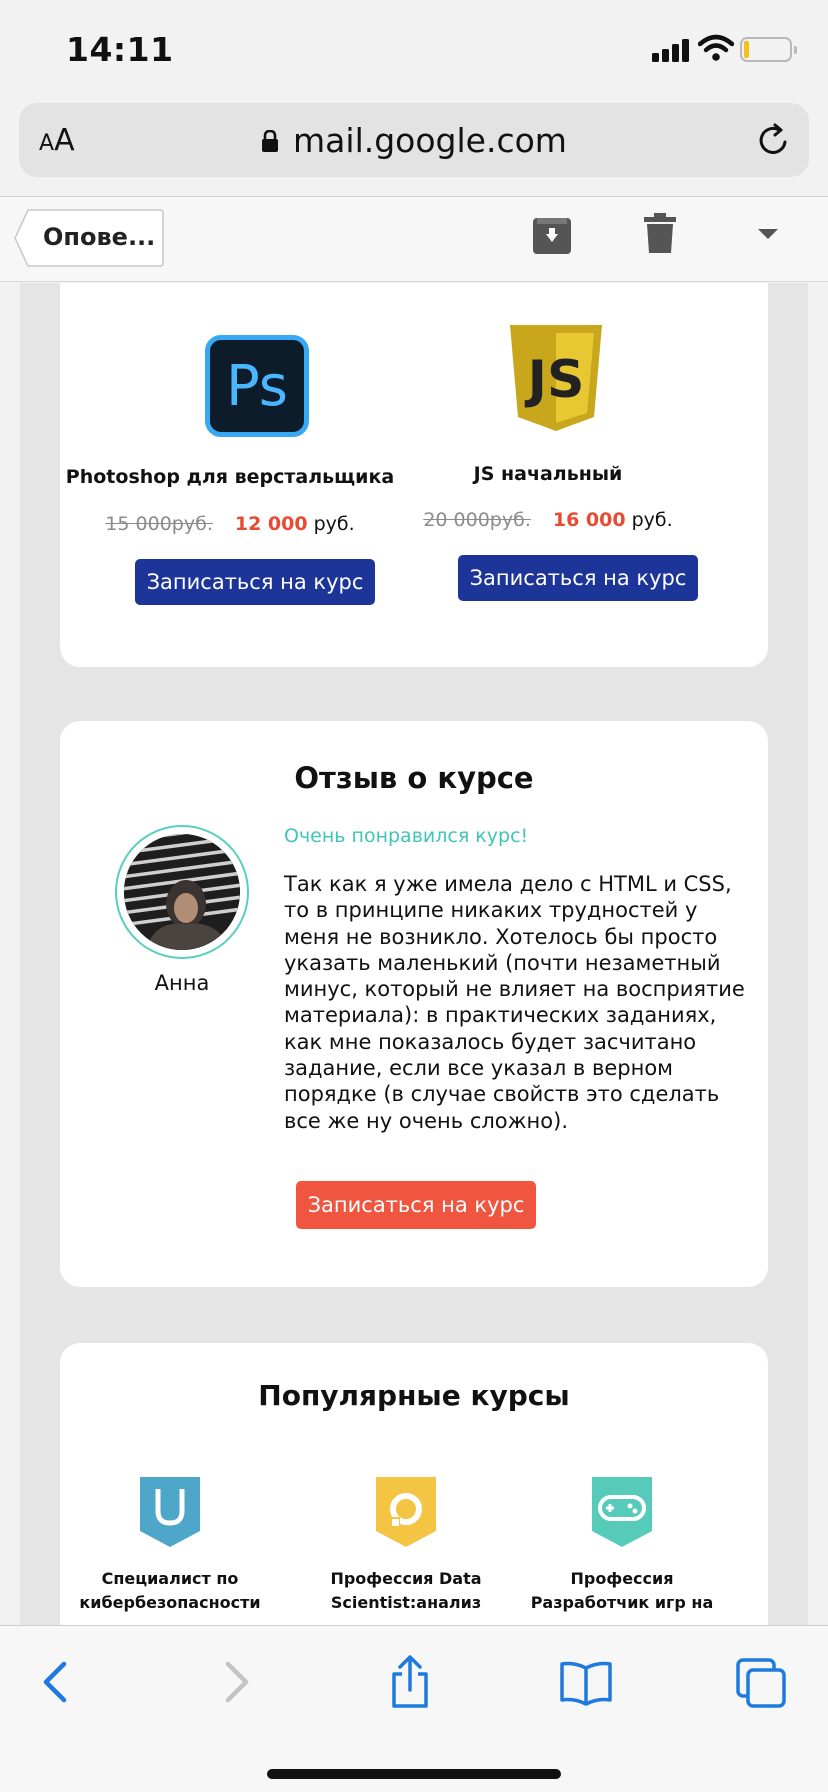  Describe the element at coordinates (406, 1590) in the screenshot. I see `popular-course-name: Профессия Data Scientist:анализ` at that location.